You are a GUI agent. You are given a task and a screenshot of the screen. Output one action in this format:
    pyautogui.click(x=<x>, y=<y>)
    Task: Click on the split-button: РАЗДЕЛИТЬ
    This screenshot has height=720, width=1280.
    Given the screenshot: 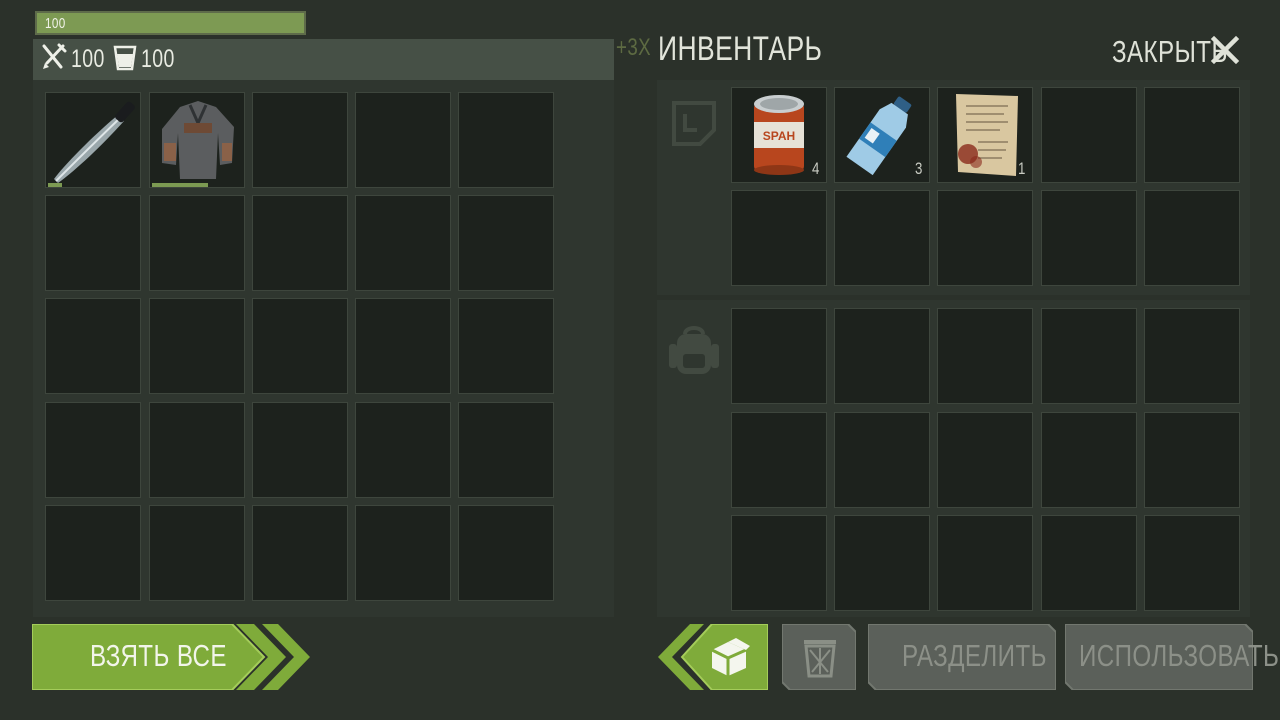 What is the action you would take?
    pyautogui.click(x=962, y=657)
    